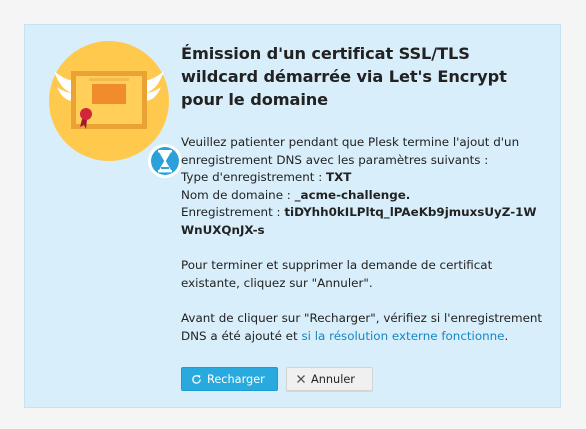 The width and height of the screenshot is (586, 429). I want to click on reload-button-label: Recharger, so click(236, 379).